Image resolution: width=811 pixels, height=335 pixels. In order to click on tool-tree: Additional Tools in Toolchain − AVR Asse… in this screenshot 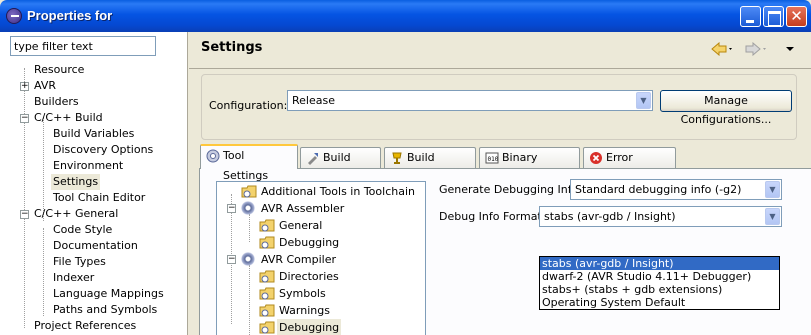, I will do `click(321, 258)`.